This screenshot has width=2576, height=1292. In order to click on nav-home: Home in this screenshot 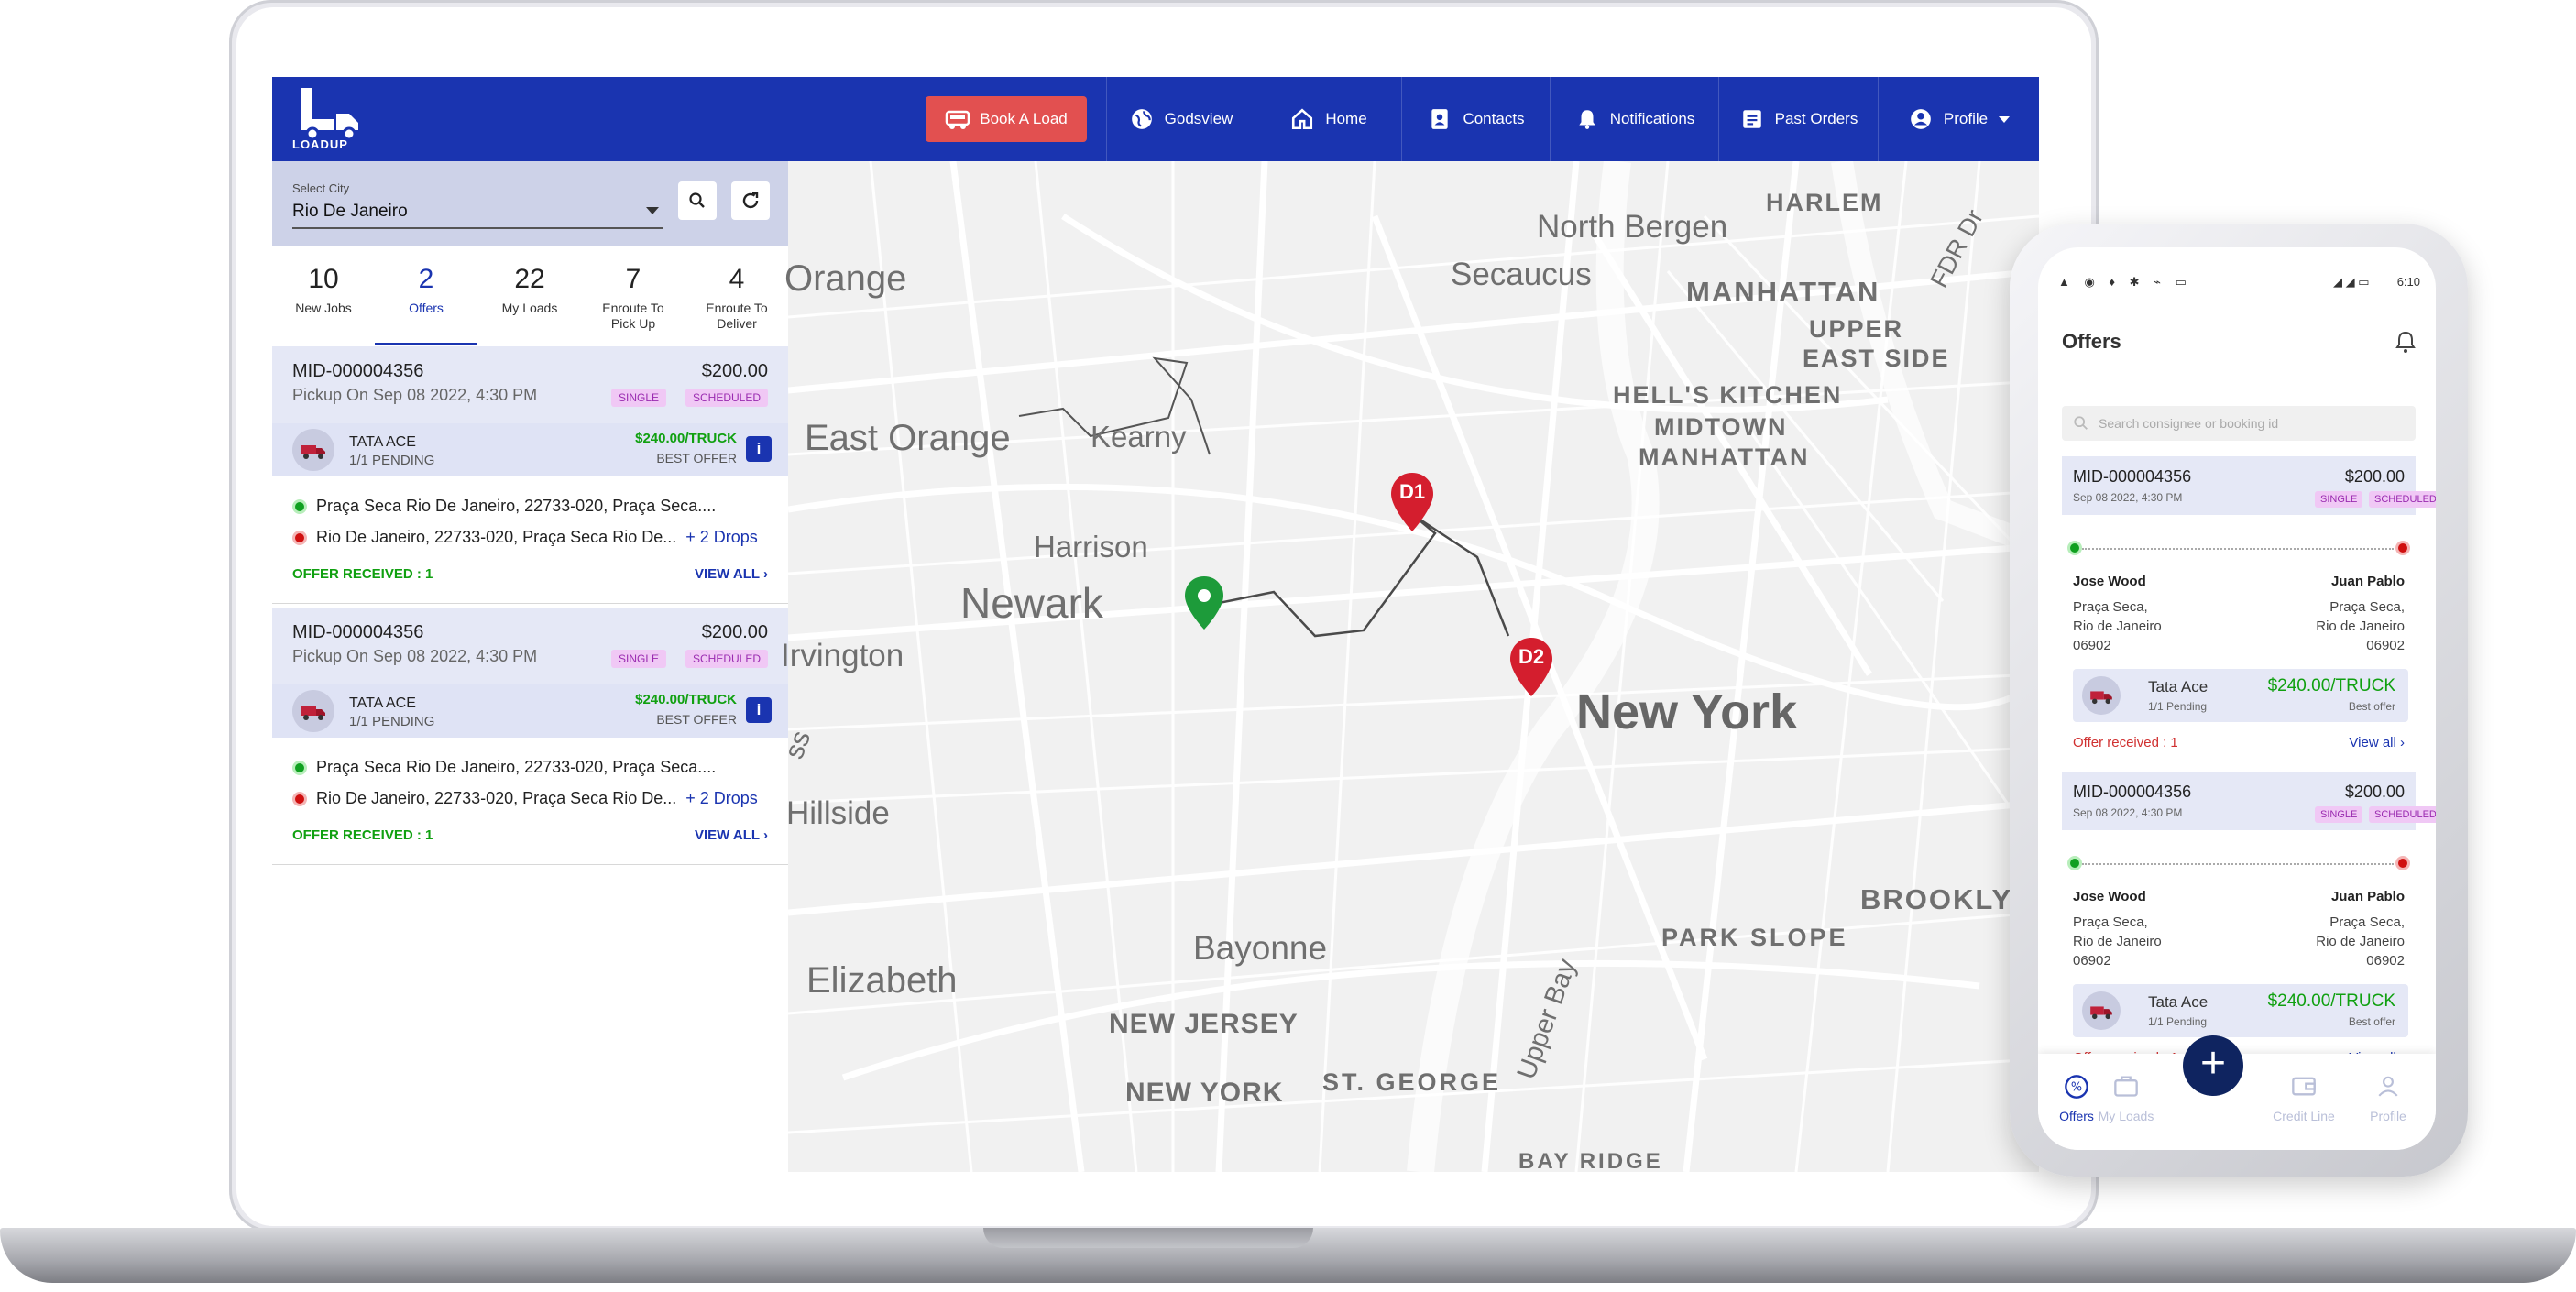, I will do `click(1328, 119)`.